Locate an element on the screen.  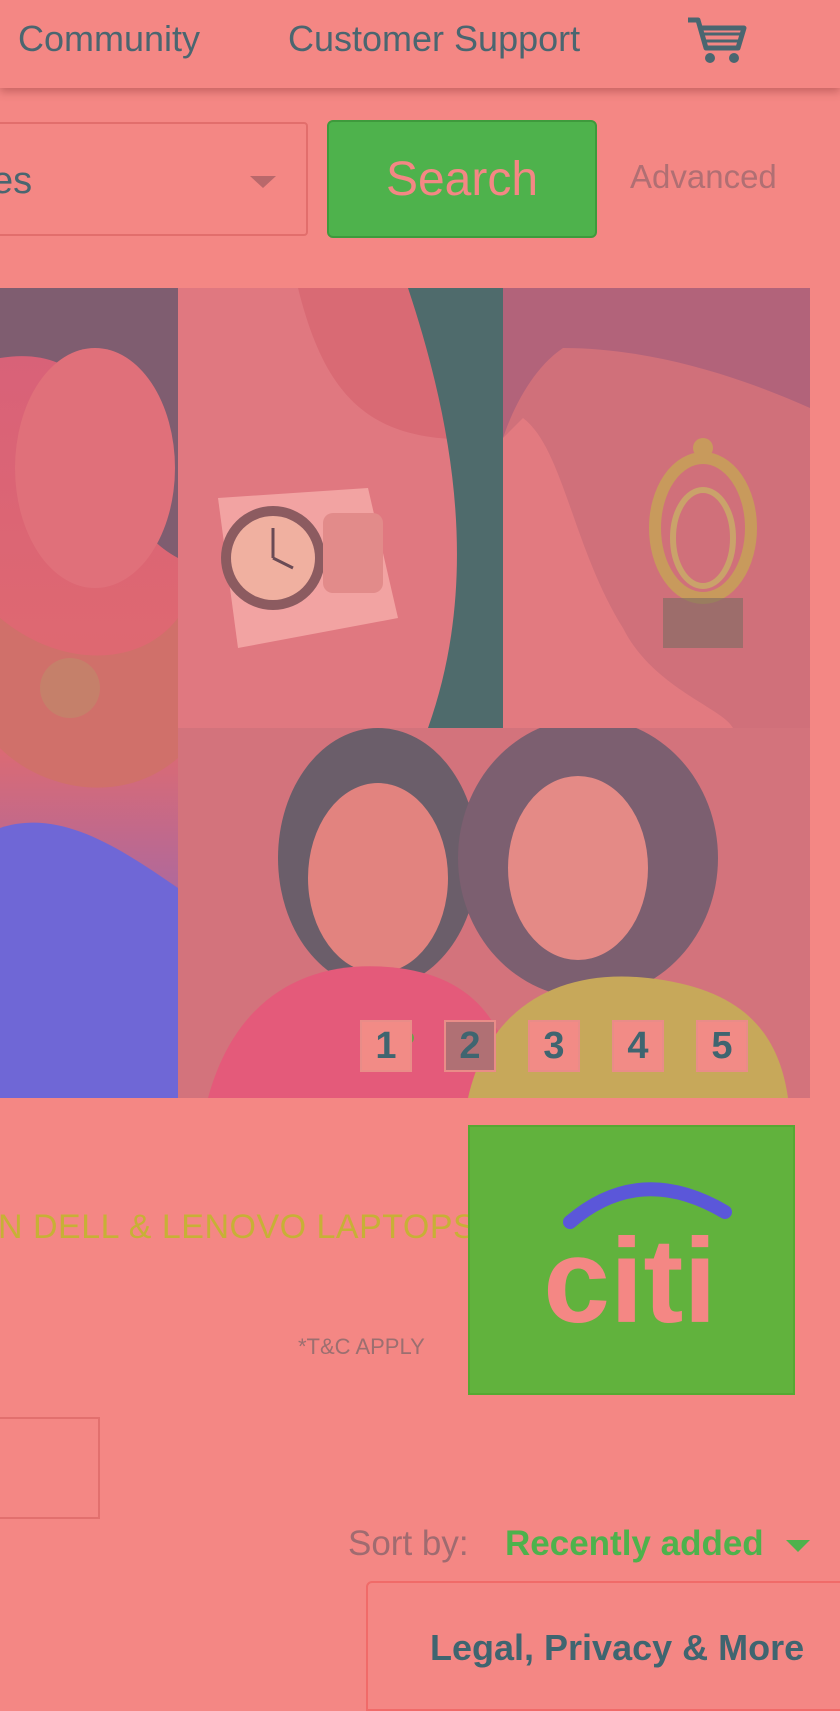
filter-box is located at coordinates (50, 1468).